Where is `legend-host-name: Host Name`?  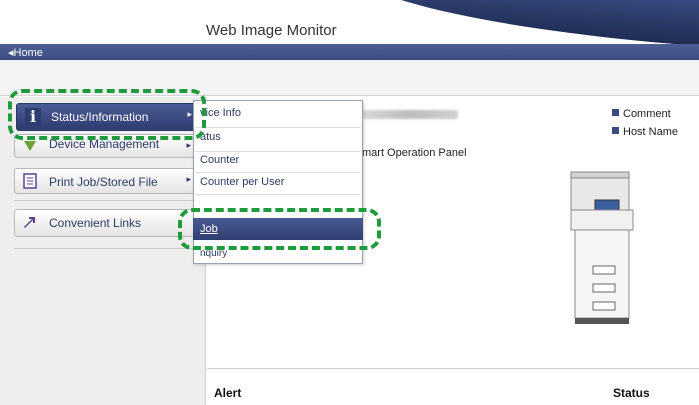
legend-host-name: Host Name is located at coordinates (645, 132).